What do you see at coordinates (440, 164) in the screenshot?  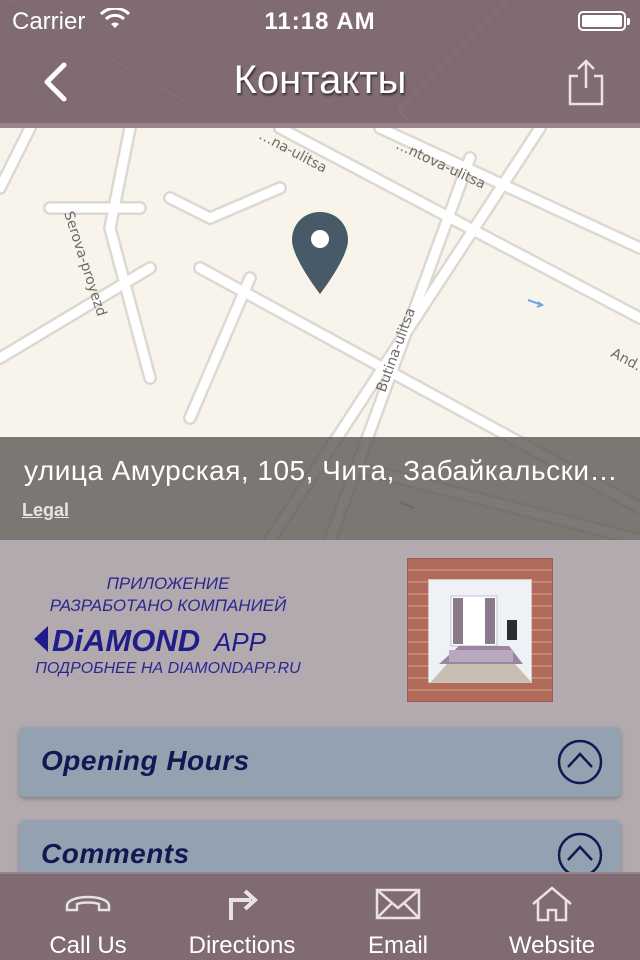 I see `street-label: …ntova-ulitsa` at bounding box center [440, 164].